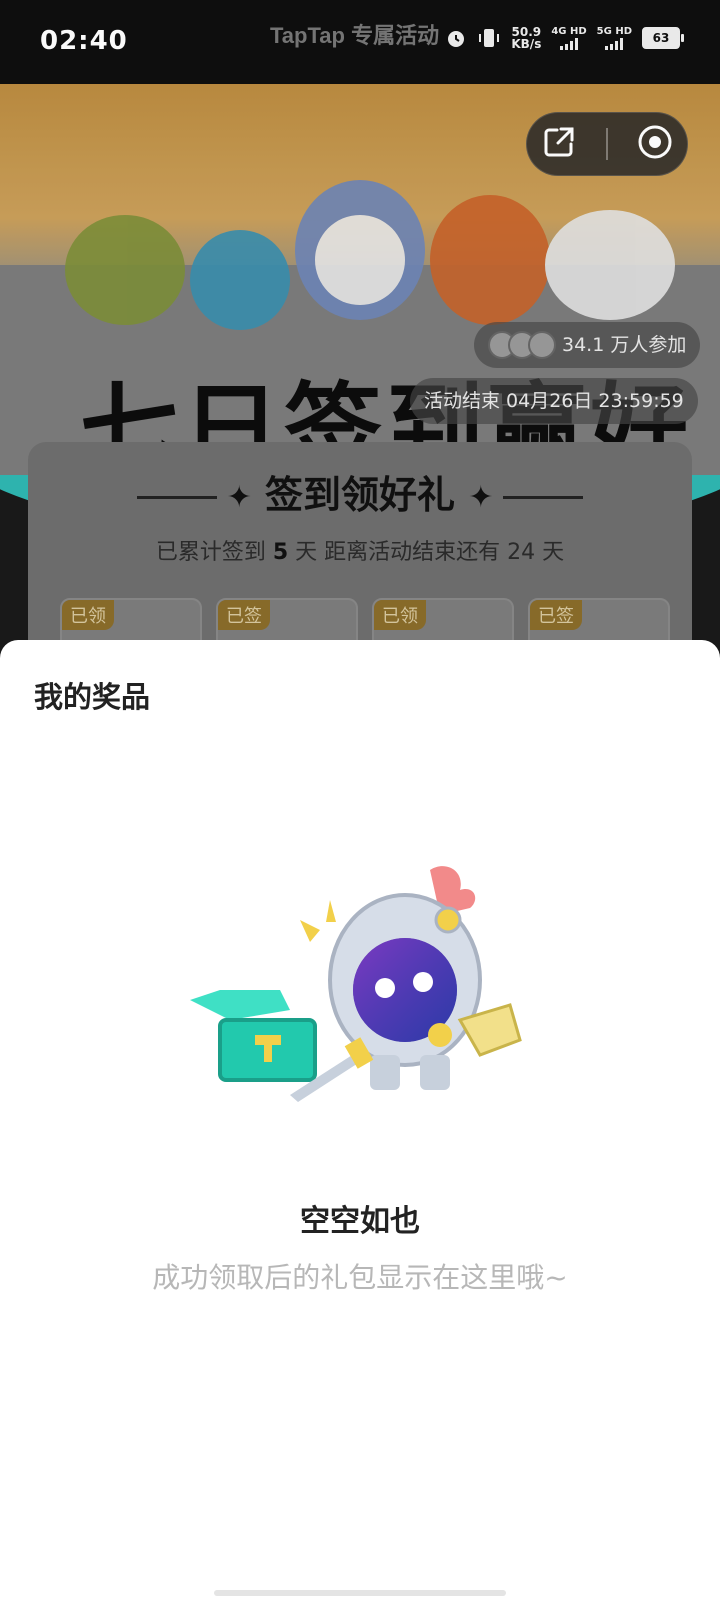 This screenshot has width=720, height=1600. Describe the element at coordinates (360, 1593) in the screenshot. I see `home-indicator` at that location.